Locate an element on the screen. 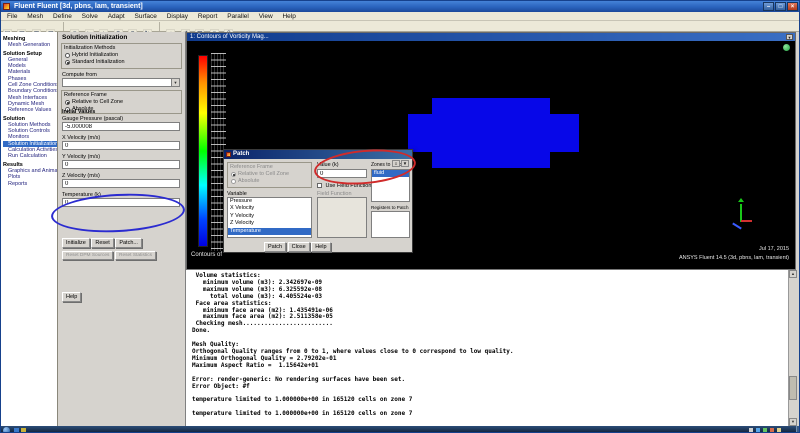  graphics-window-titlebar: 1: Contours of Vorticity Mag... ▼ is located at coordinates (491, 37).